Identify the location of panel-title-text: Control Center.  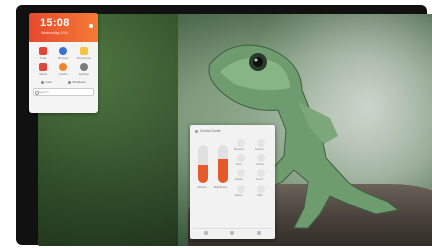
(210, 131).